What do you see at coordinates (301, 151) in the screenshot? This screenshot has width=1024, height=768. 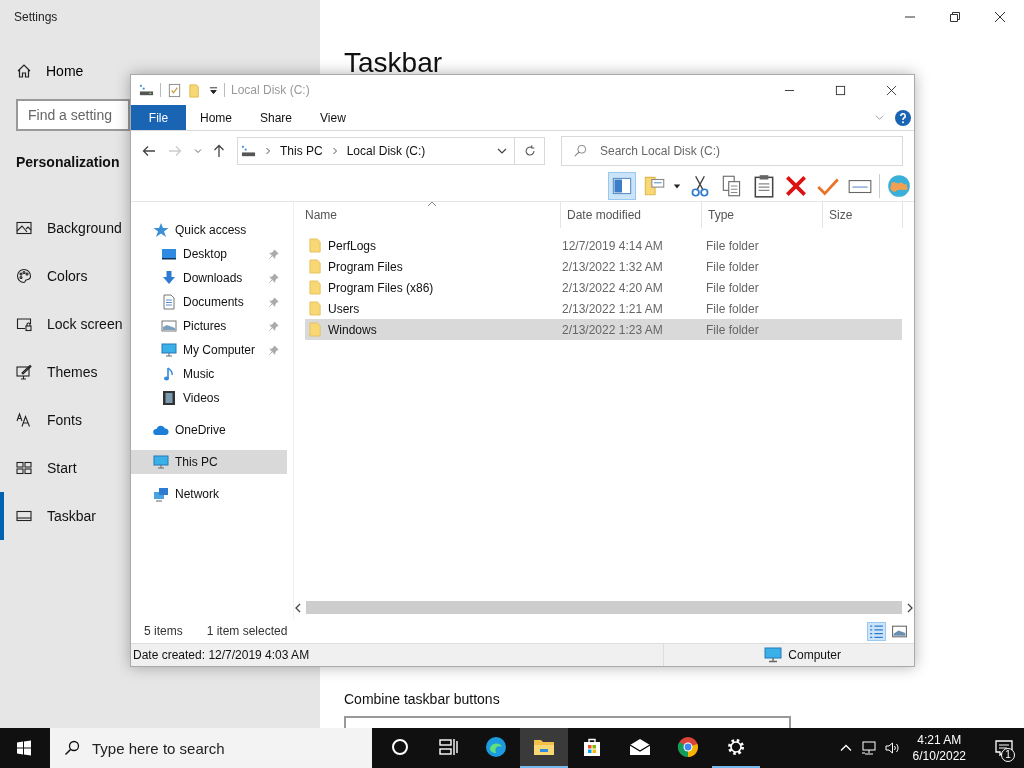 I see `breadcrumb-item: This PC` at bounding box center [301, 151].